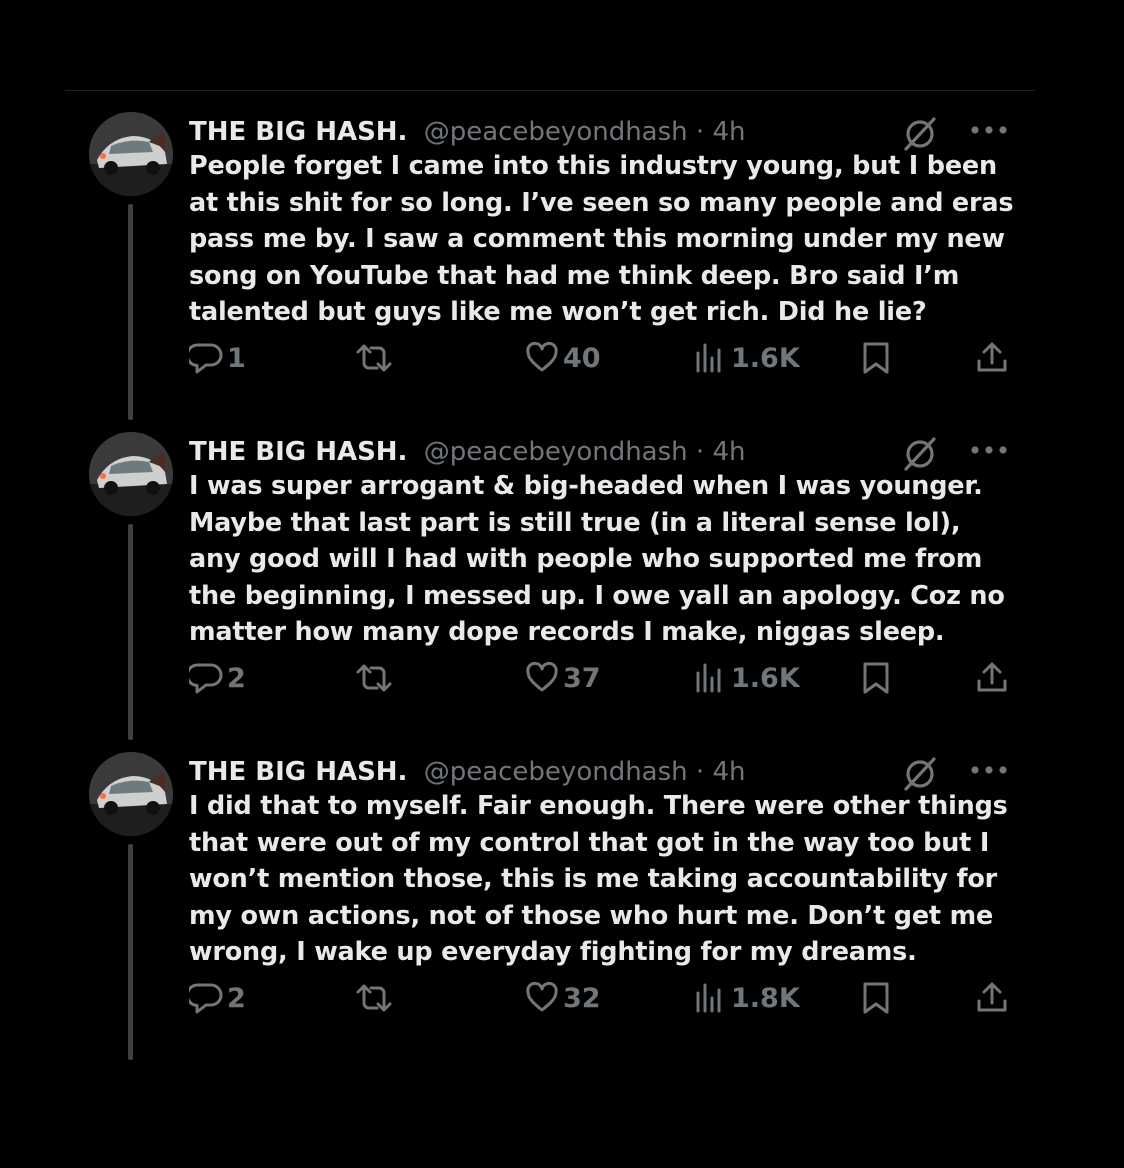 The image size is (1124, 1168). What do you see at coordinates (236, 358) in the screenshot?
I see `reply-count: 1` at bounding box center [236, 358].